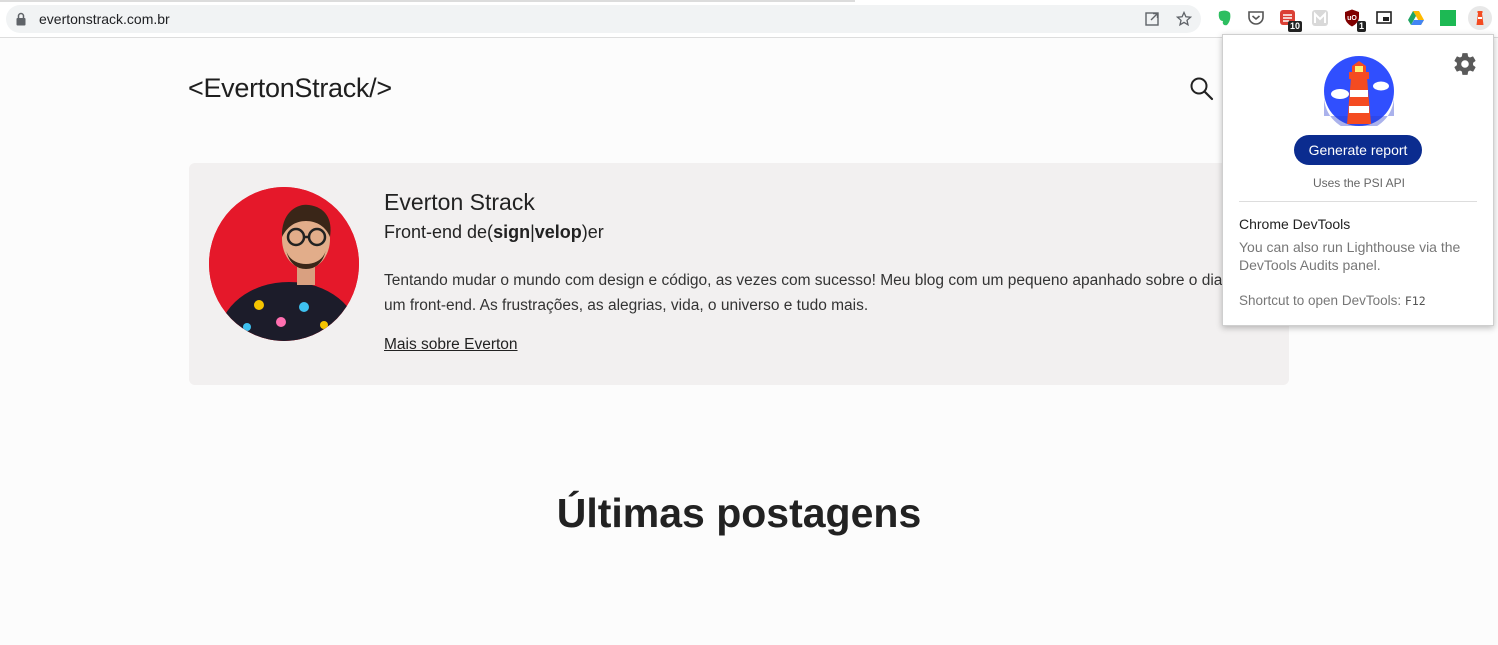  I want to click on section-title: Últimas postagens, so click(739, 513).